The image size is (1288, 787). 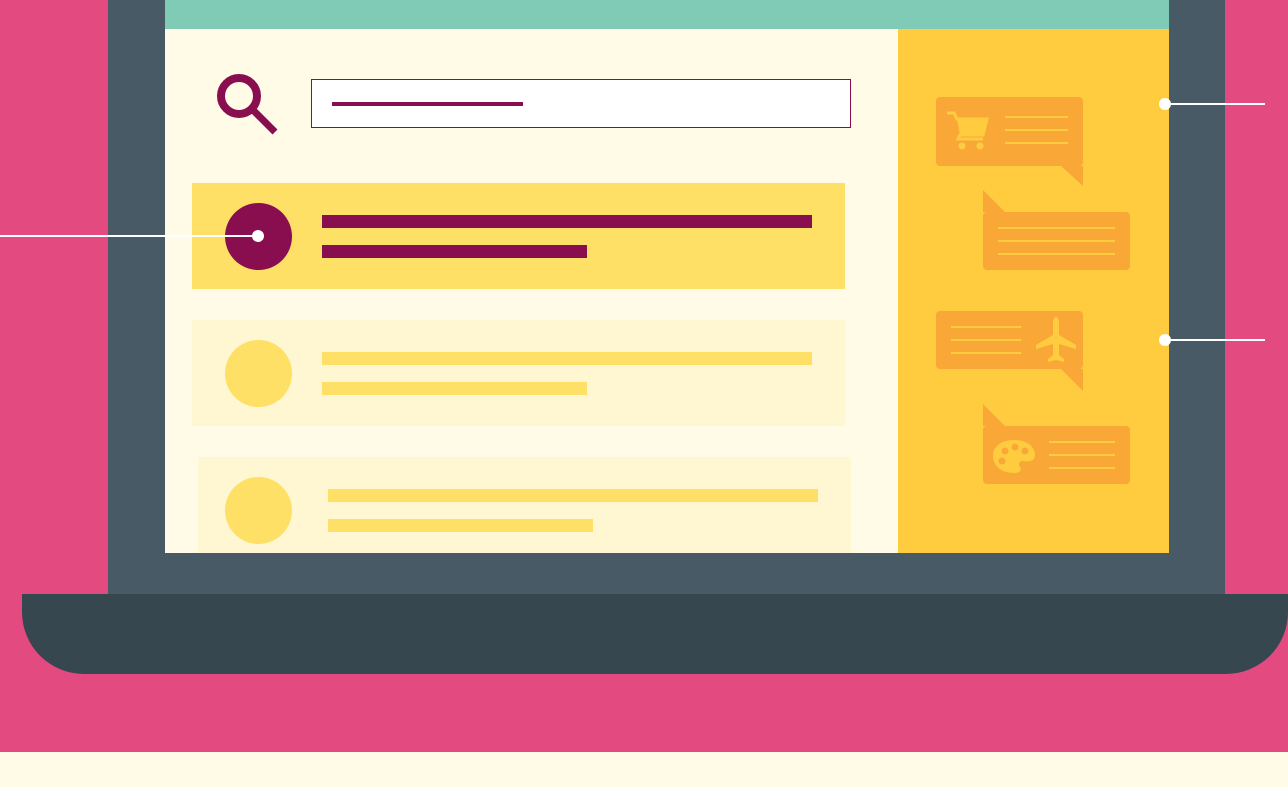 I want to click on callout-dot-sidebar-bottom, so click(x=1165, y=340).